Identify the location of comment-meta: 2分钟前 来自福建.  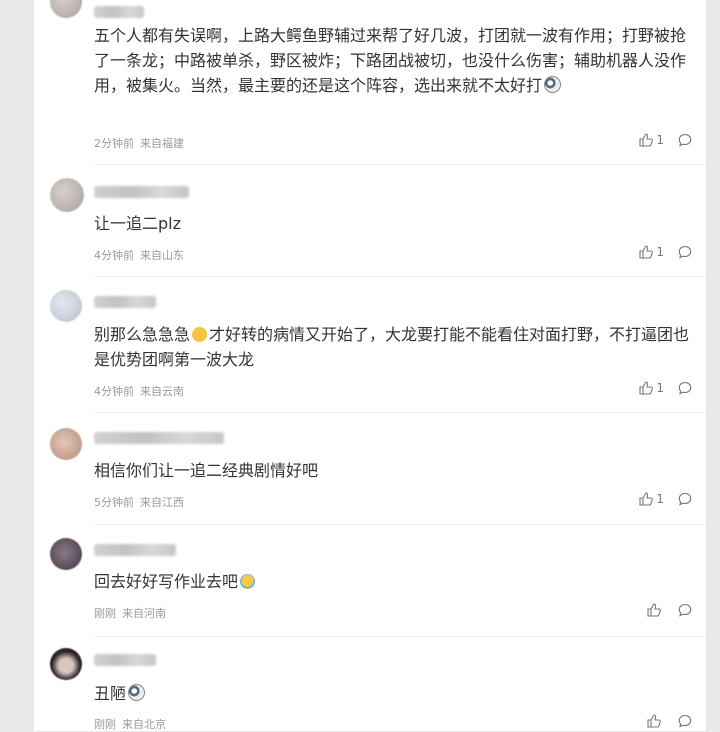
(139, 143).